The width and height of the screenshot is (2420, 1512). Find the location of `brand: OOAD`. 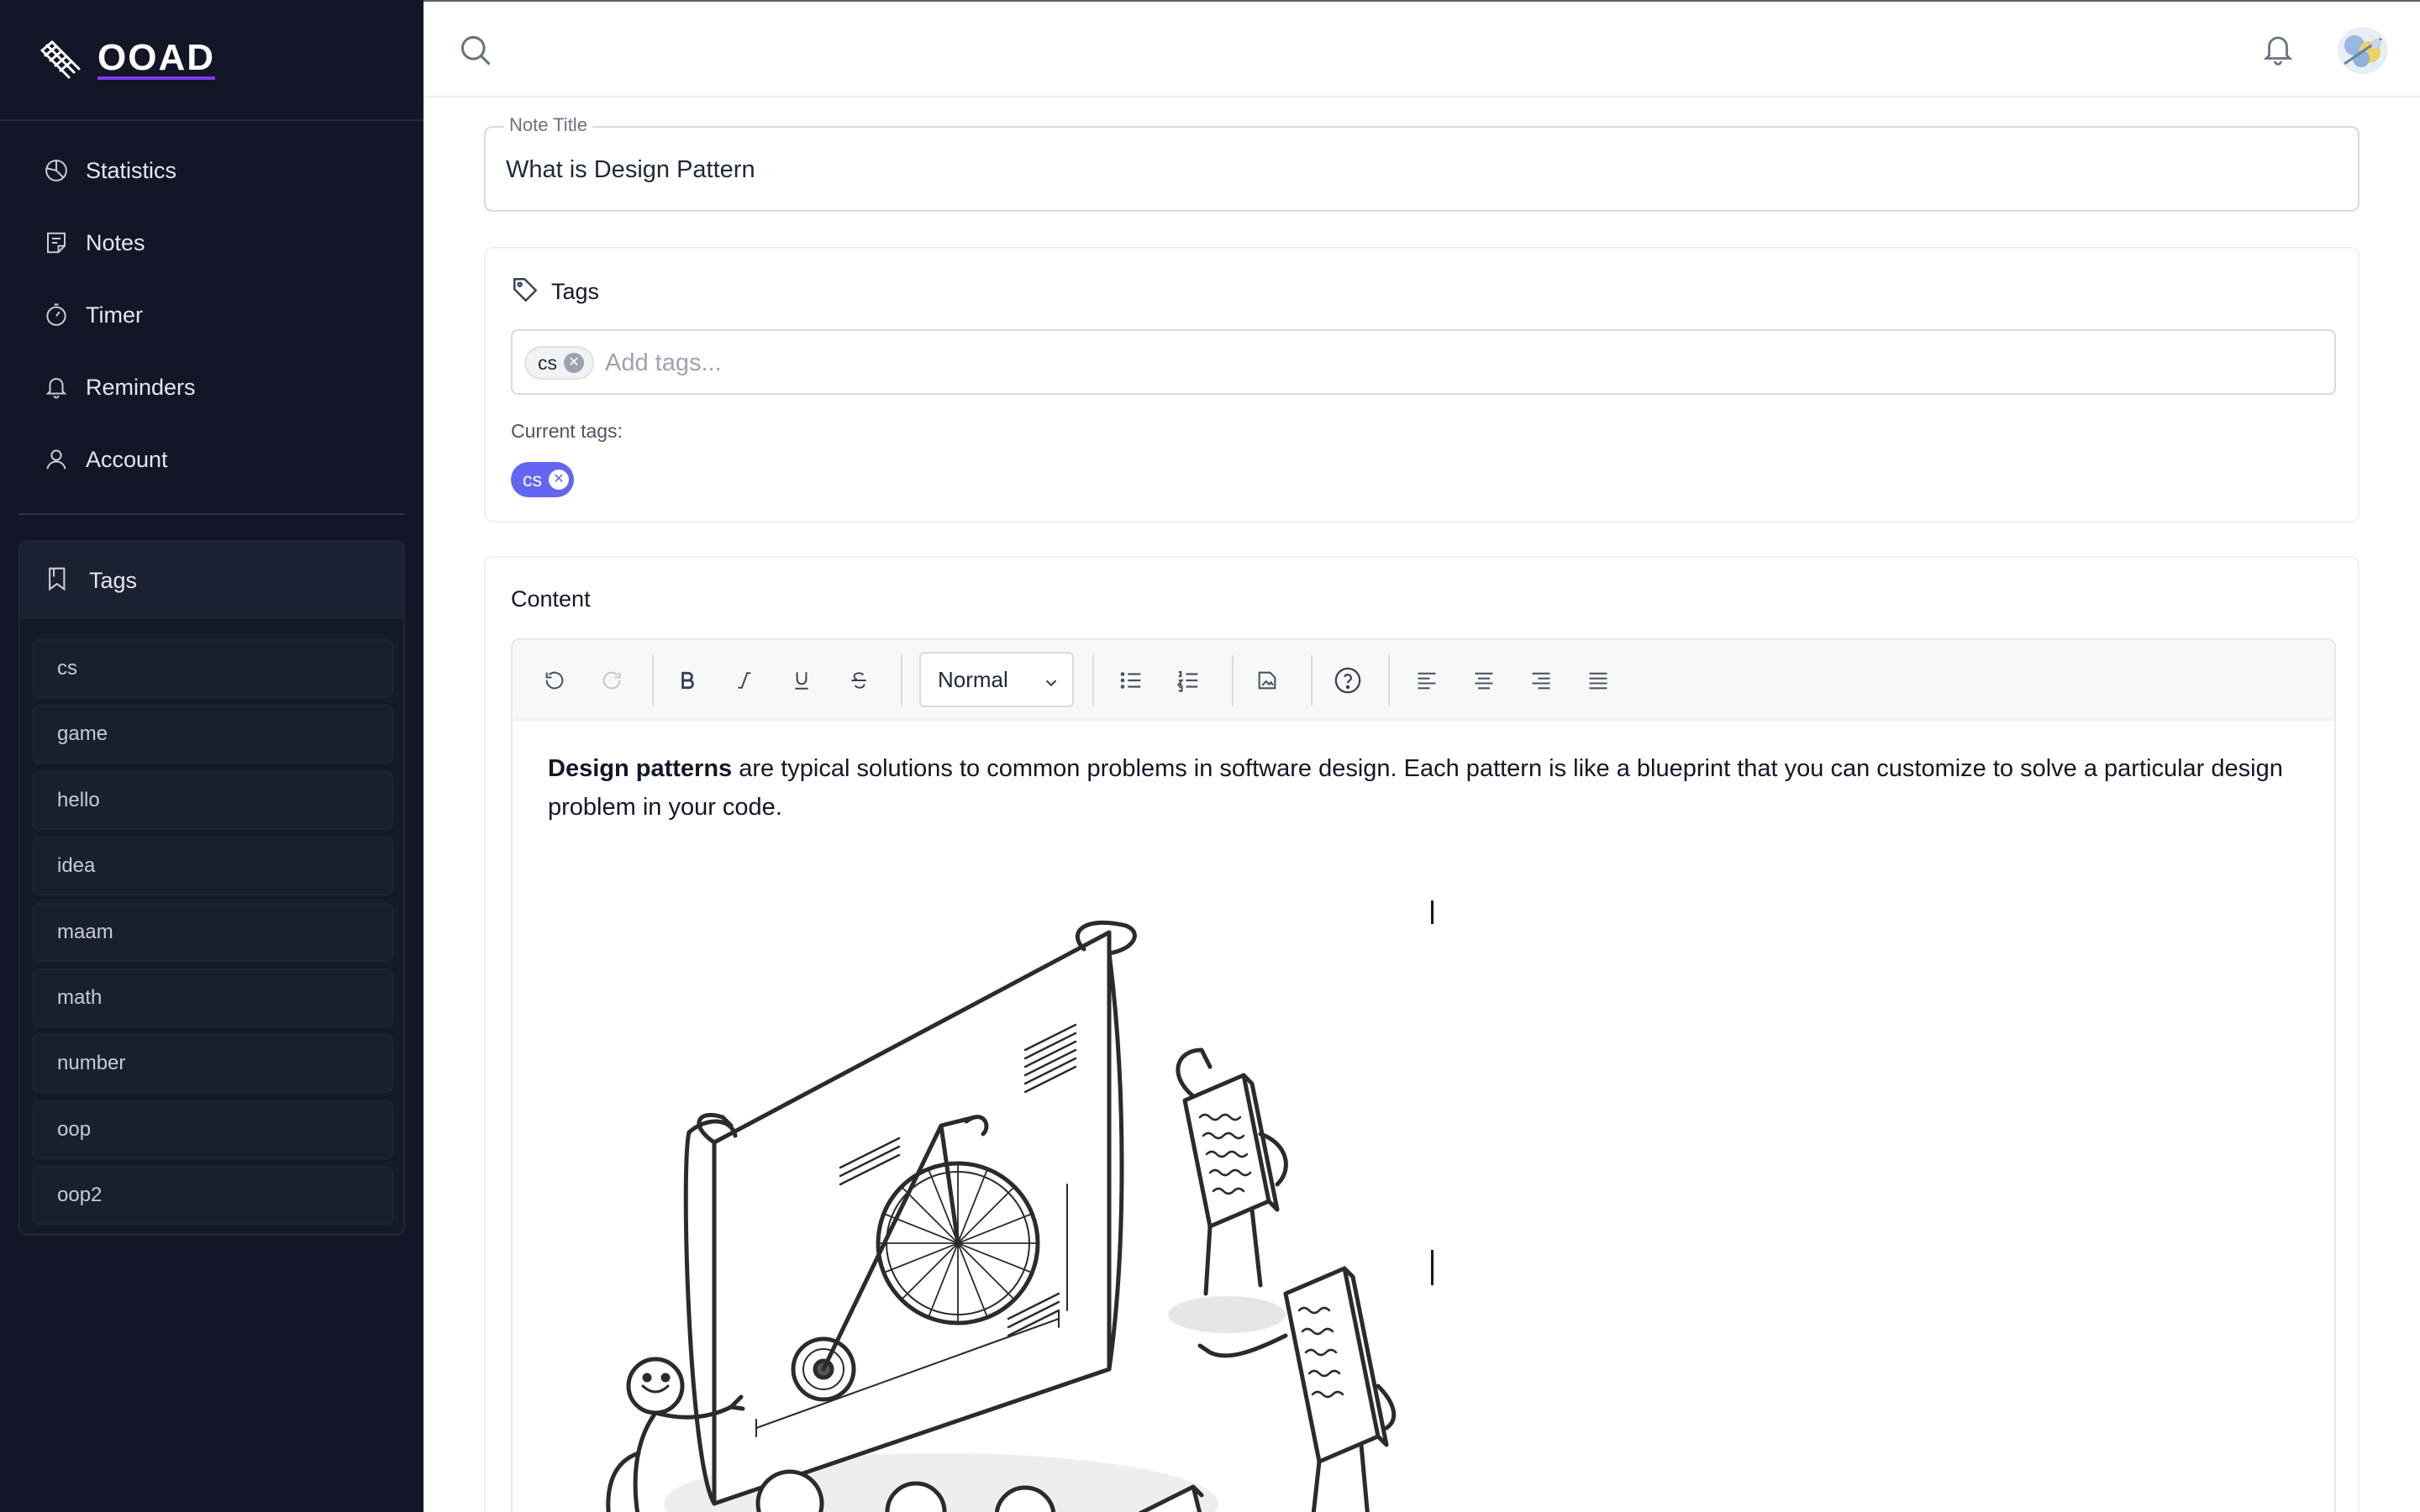

brand: OOAD is located at coordinates (212, 60).